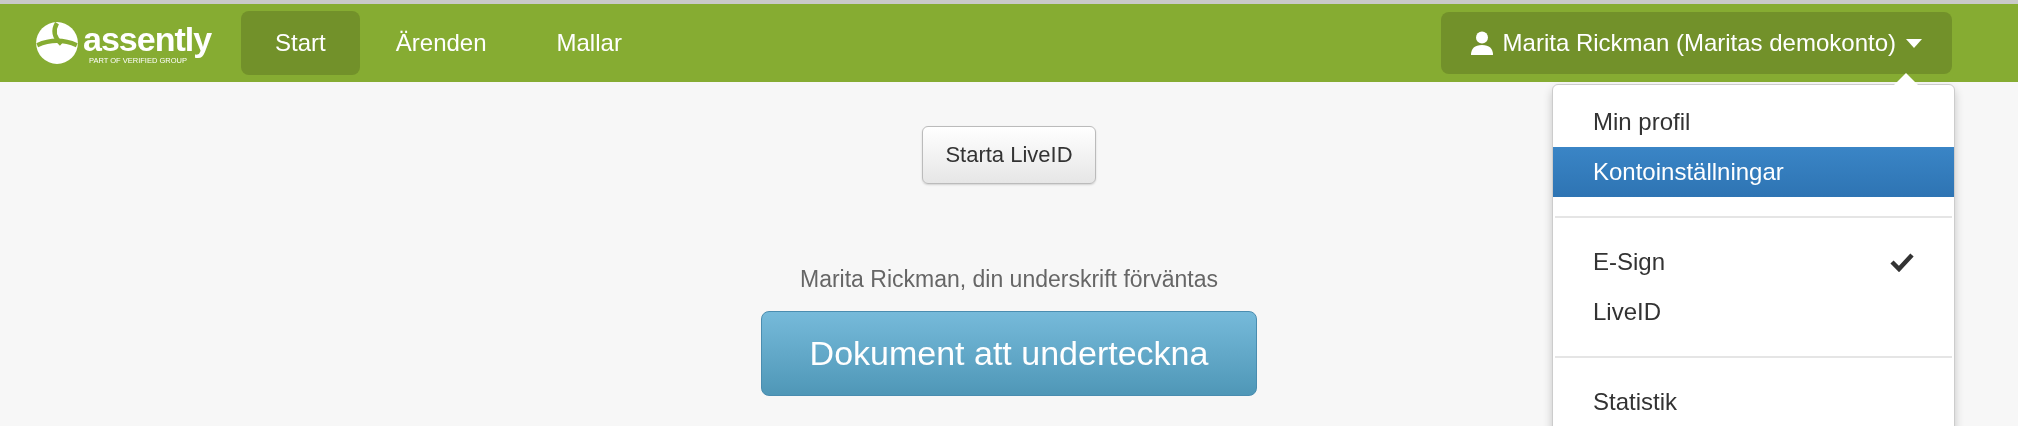  What do you see at coordinates (1914, 43) in the screenshot?
I see `caret-icon` at bounding box center [1914, 43].